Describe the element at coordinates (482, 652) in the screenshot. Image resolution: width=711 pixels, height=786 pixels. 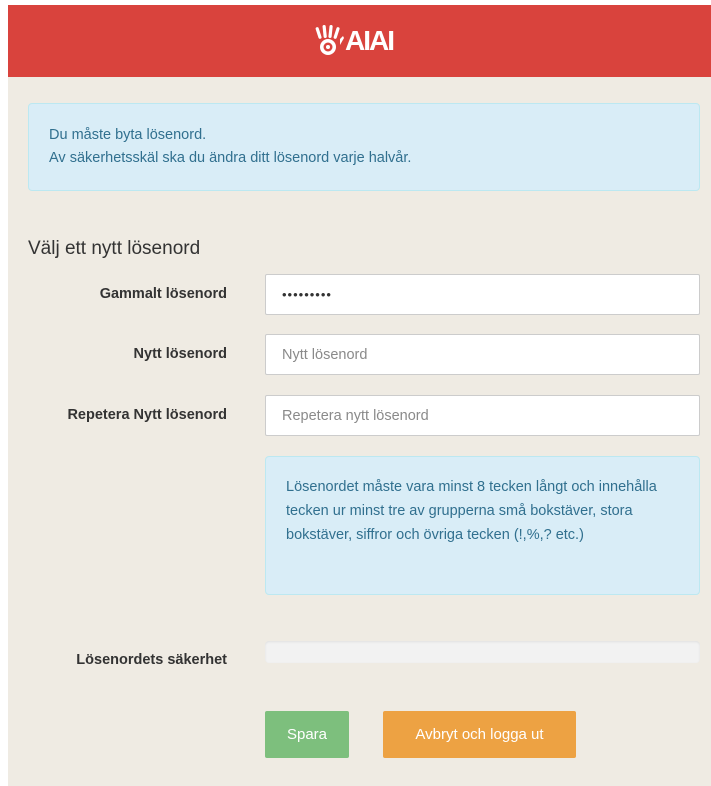
I see `password-strength-meter` at that location.